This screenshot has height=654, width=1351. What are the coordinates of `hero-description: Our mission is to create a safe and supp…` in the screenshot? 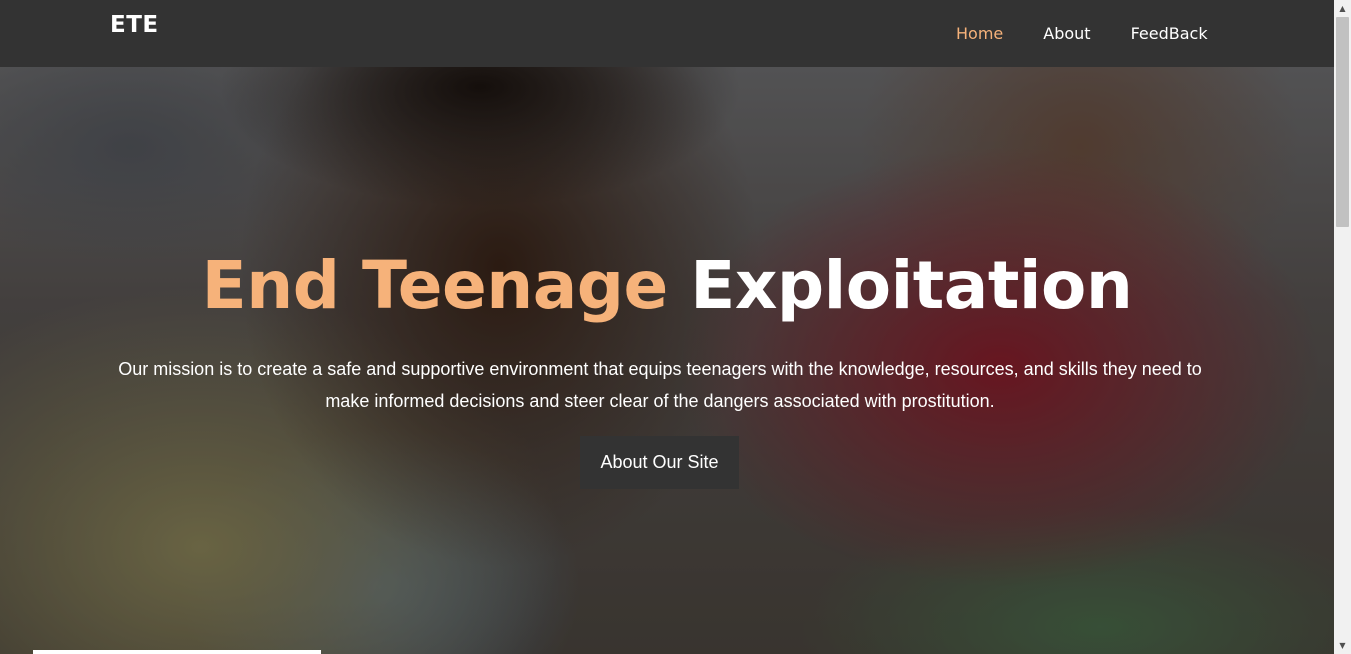 It's located at (660, 385).